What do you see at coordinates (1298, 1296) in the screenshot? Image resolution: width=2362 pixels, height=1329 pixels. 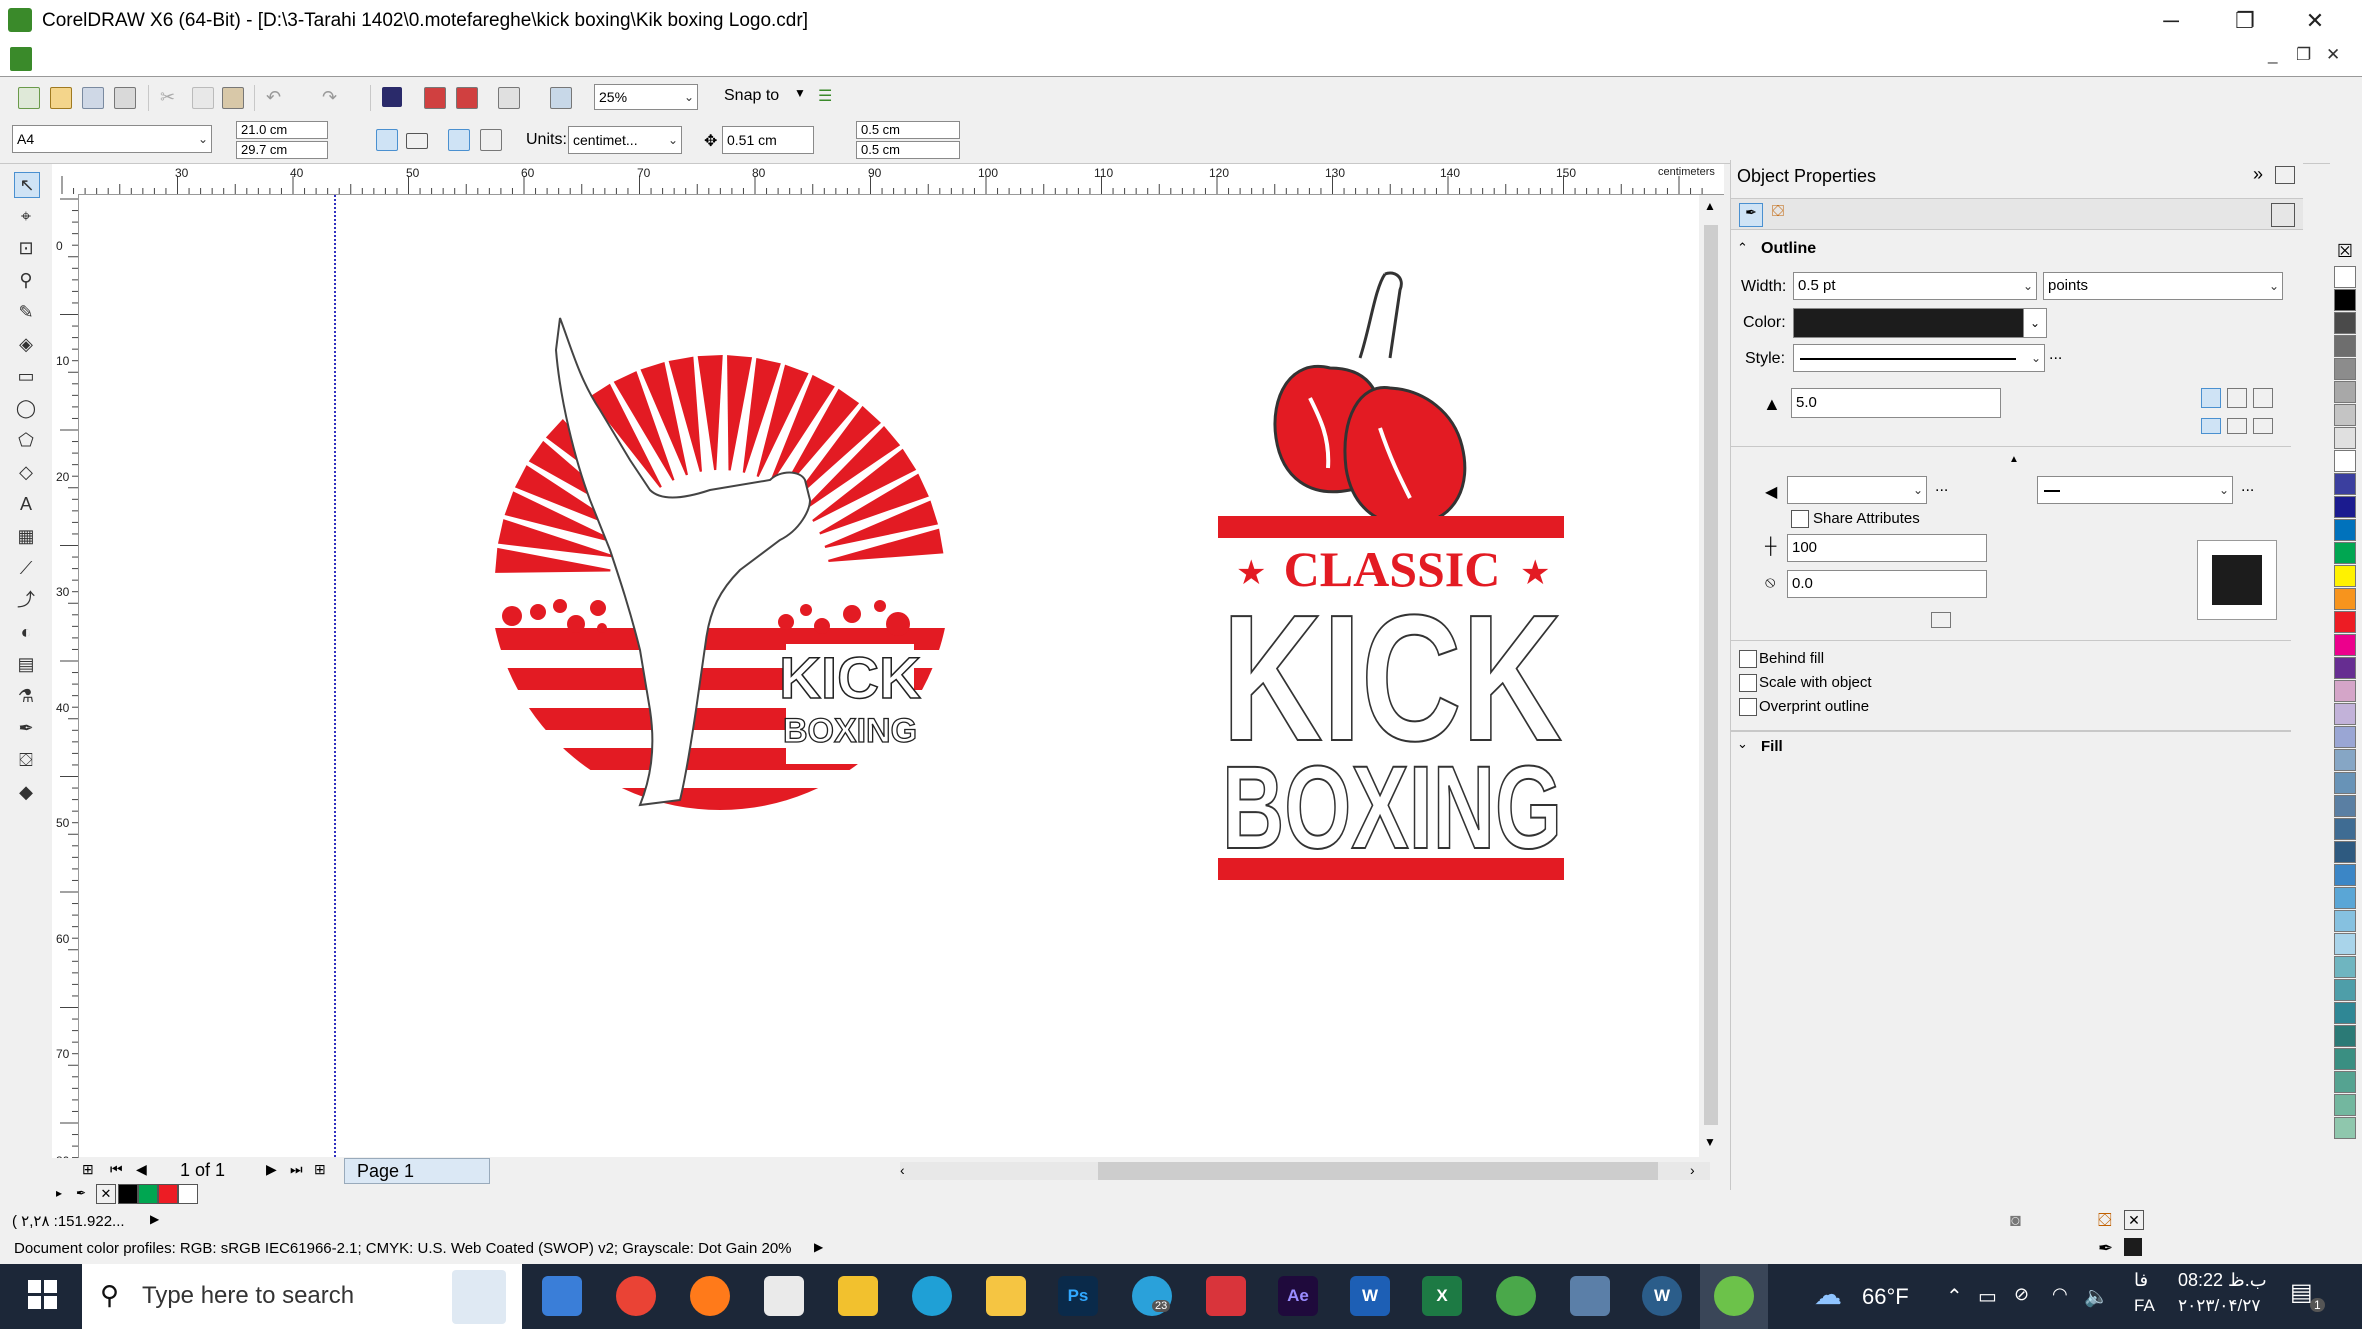 I see `after-effects-icon: Ae` at bounding box center [1298, 1296].